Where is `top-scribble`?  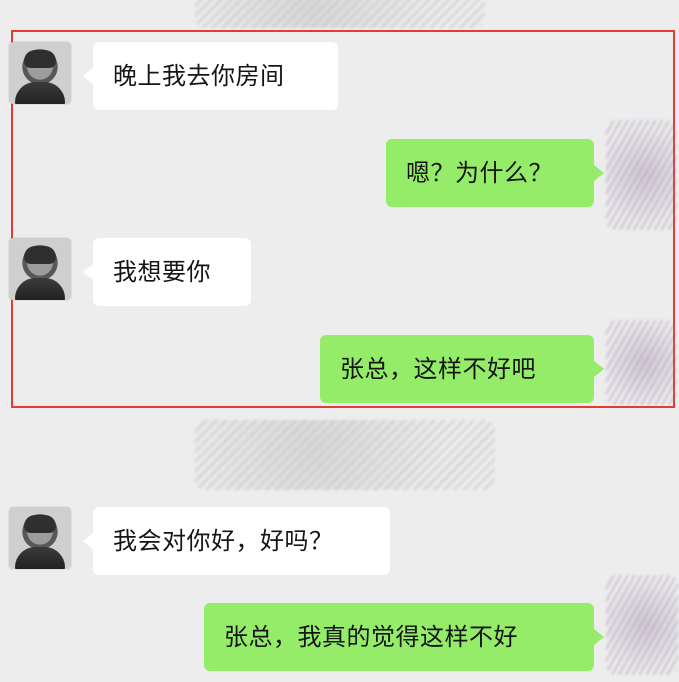
top-scribble is located at coordinates (340, 14).